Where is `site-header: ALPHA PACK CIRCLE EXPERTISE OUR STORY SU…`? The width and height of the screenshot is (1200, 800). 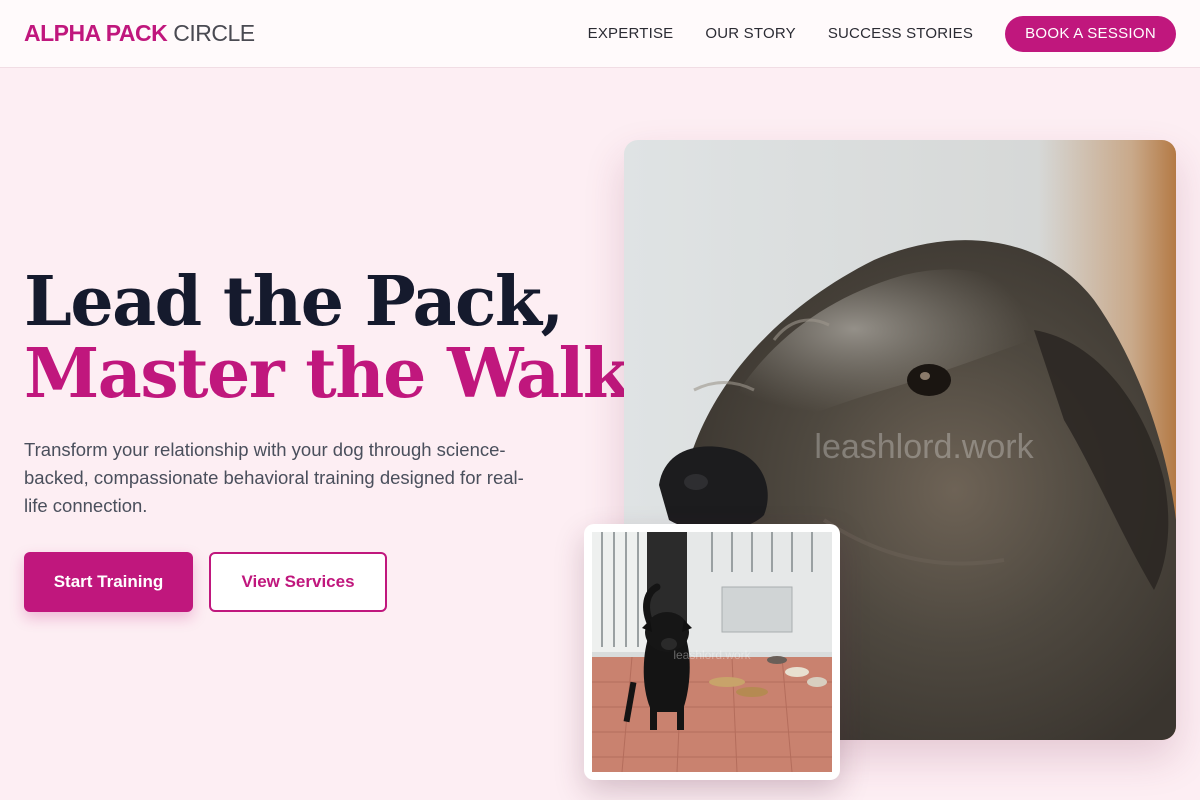 site-header: ALPHA PACK CIRCLE EXPERTISE OUR STORY SU… is located at coordinates (600, 34).